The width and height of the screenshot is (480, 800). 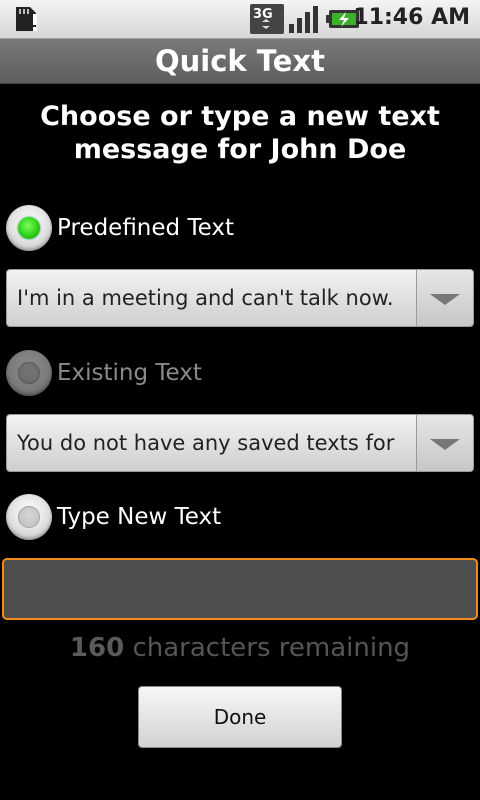 What do you see at coordinates (240, 19) in the screenshot?
I see `status-bar: 3G 11:46 AM` at bounding box center [240, 19].